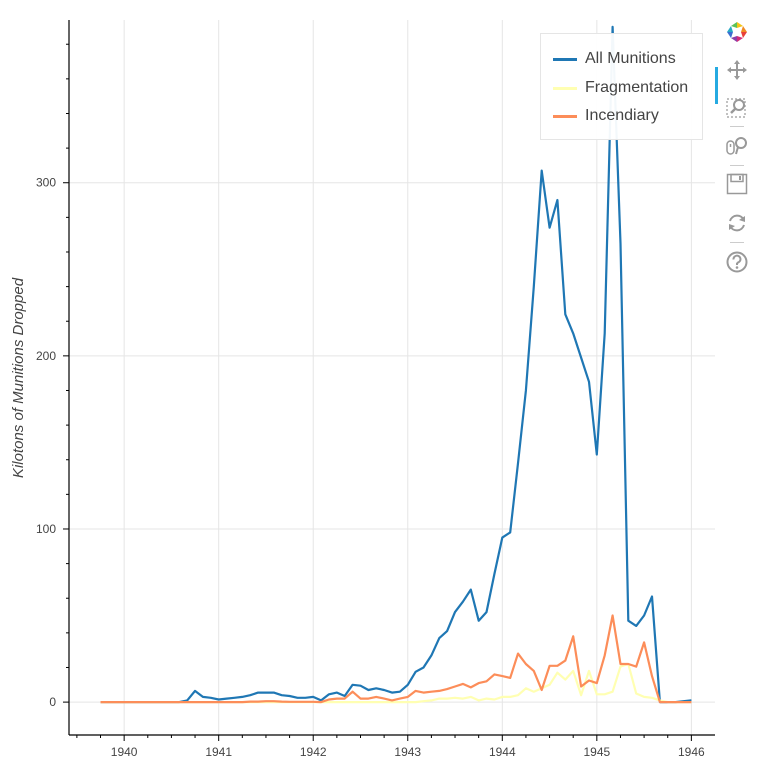  Describe the element at coordinates (46, 356) in the screenshot. I see `y-tick-label: 200` at that location.